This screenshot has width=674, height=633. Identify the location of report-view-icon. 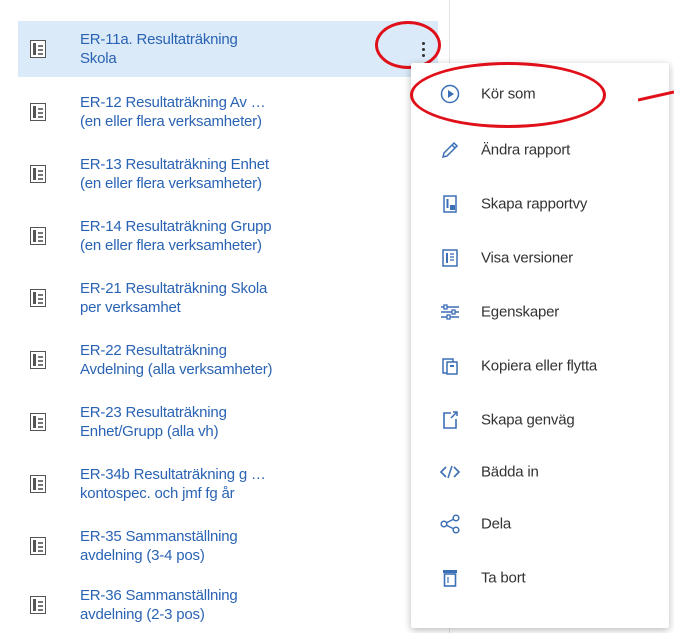
(450, 204).